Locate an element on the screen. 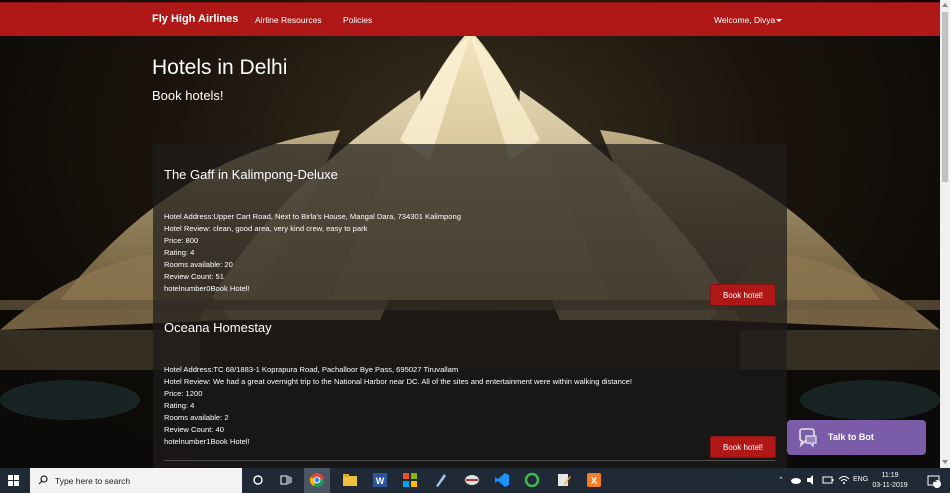  hotel-review-count: Review Count: 51 is located at coordinates (194, 276).